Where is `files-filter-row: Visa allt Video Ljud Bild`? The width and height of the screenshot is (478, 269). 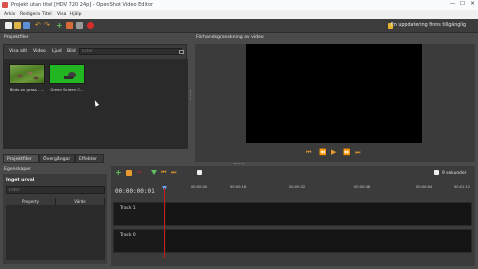 files-filter-row: Visa allt Video Ljud Bild is located at coordinates (96, 51).